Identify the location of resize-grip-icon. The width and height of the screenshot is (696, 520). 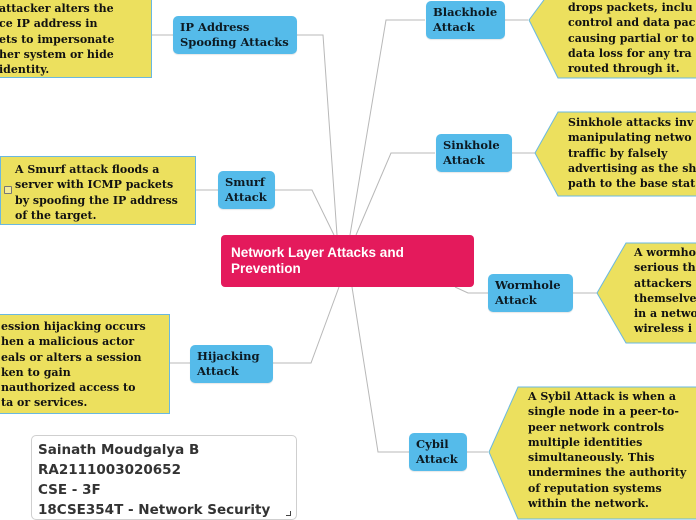
(288, 513).